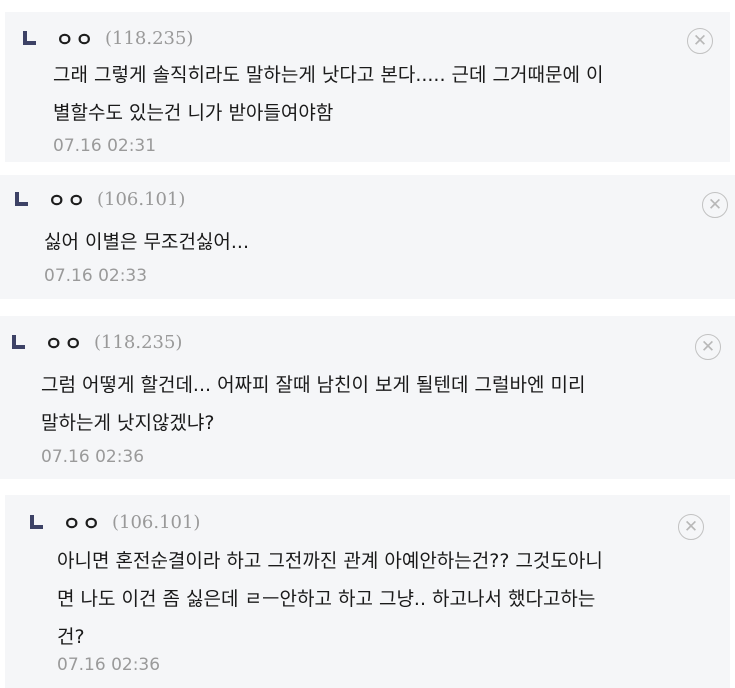 This screenshot has height=688, width=735. Describe the element at coordinates (330, 561) in the screenshot. I see `comment-text-line: 아니면 혼전순결이라 하고 그전까진 관계 아예안하는건?? 그것도아니` at that location.